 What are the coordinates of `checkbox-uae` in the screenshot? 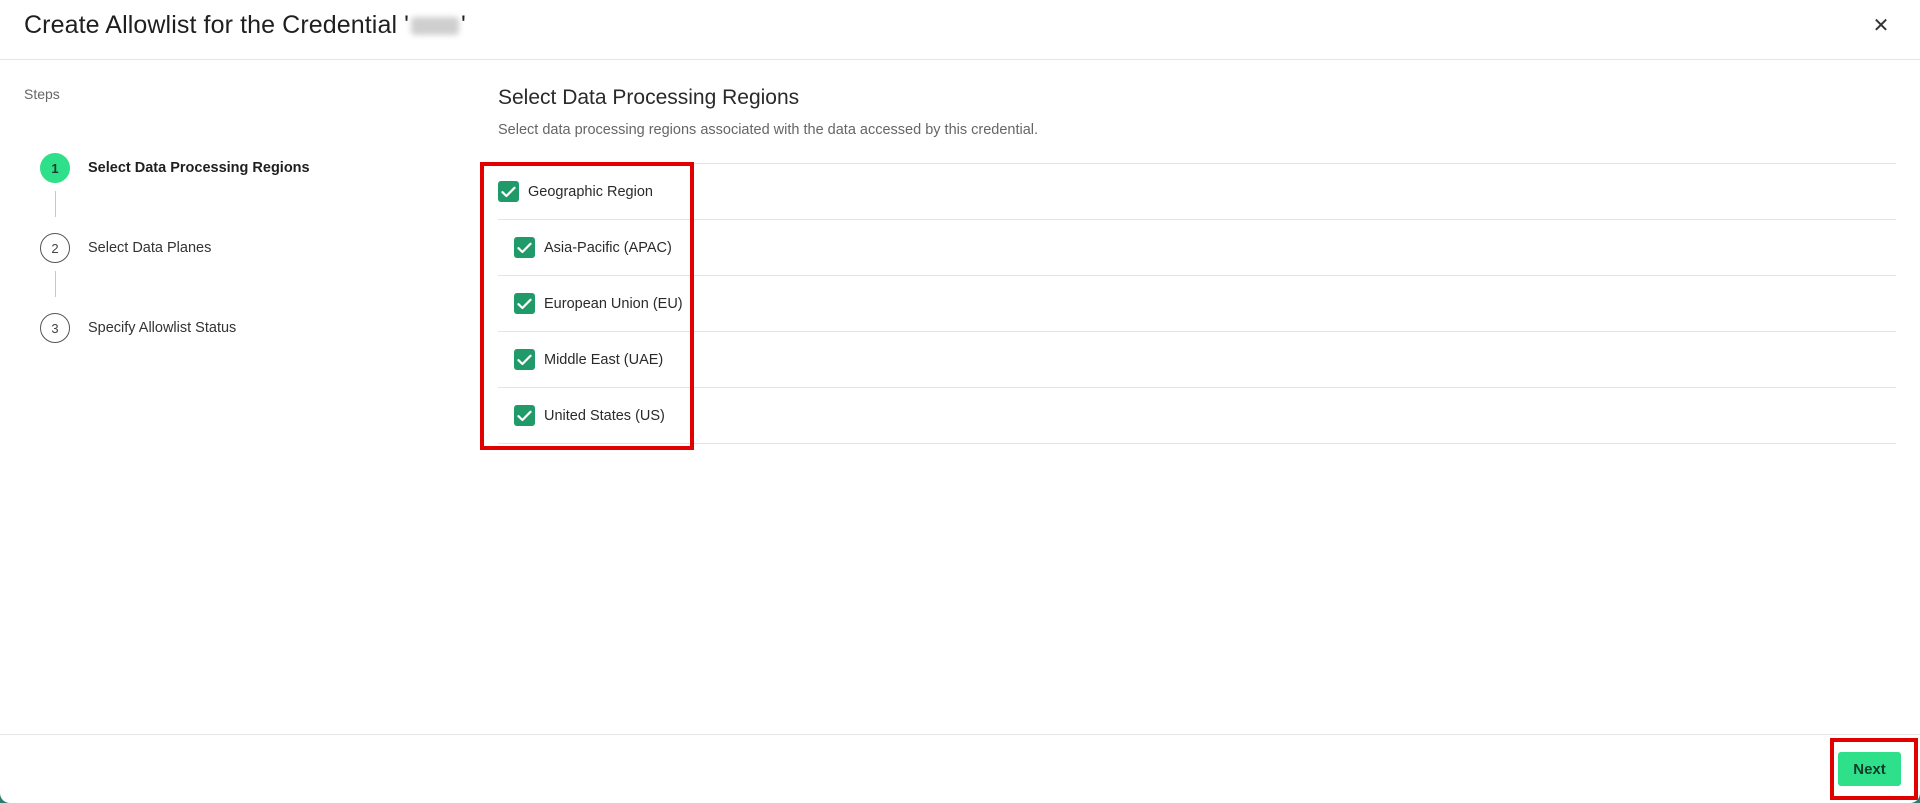 It's located at (524, 359).